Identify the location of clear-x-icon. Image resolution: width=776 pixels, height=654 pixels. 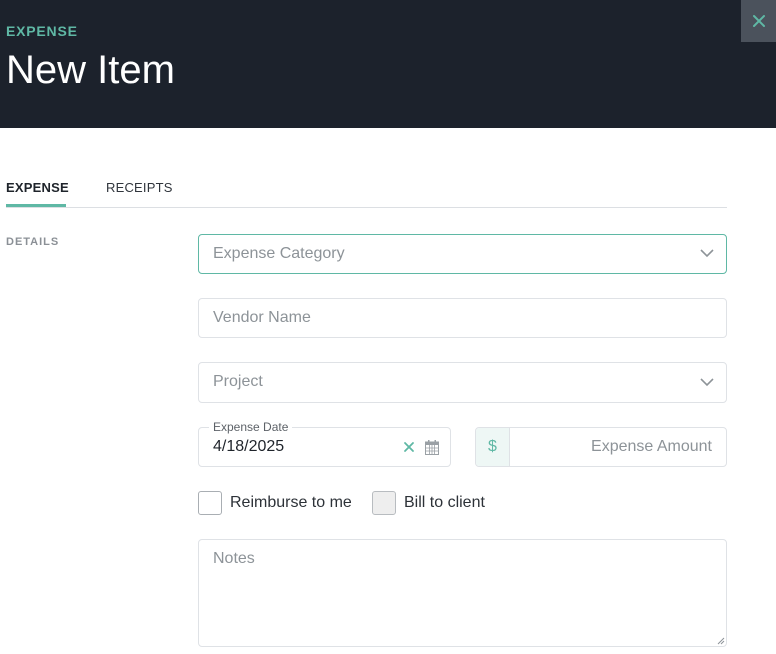
(409, 447).